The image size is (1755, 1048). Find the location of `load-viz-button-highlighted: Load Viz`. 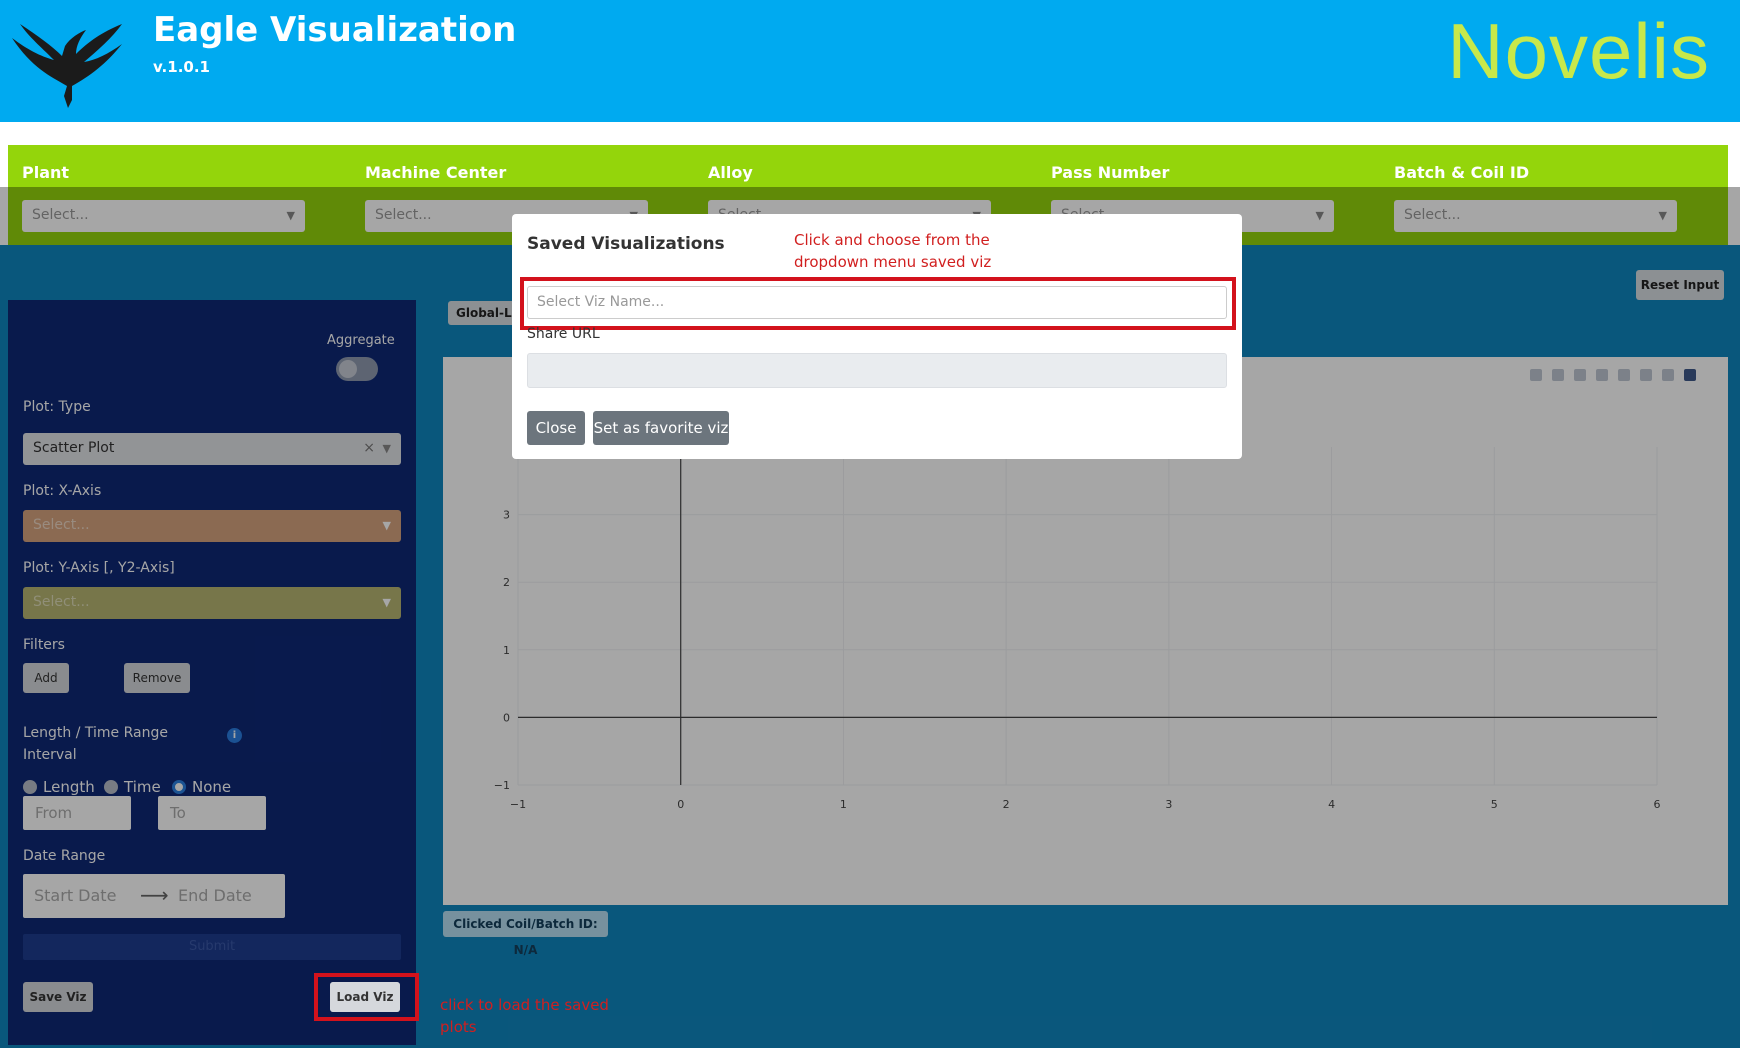

load-viz-button-highlighted: Load Viz is located at coordinates (365, 997).